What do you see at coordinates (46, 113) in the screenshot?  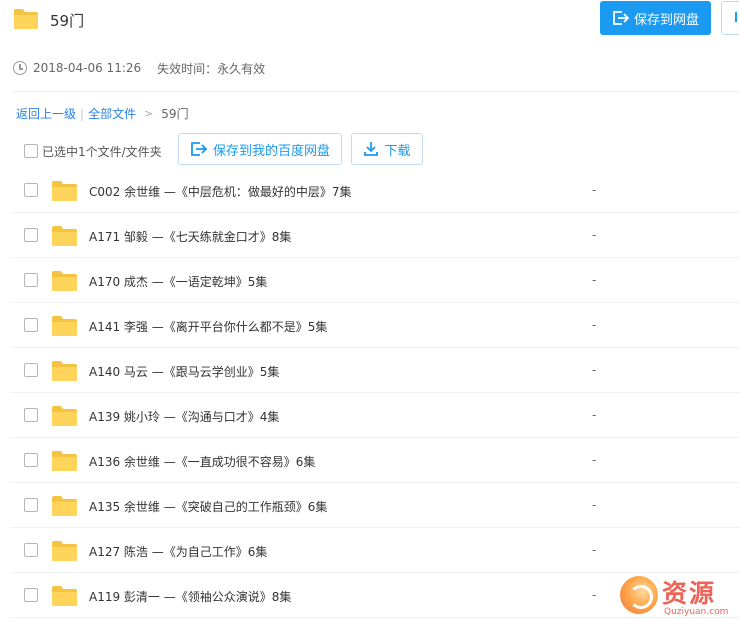 I see `breadcrumb-back-link: 返回上一级` at bounding box center [46, 113].